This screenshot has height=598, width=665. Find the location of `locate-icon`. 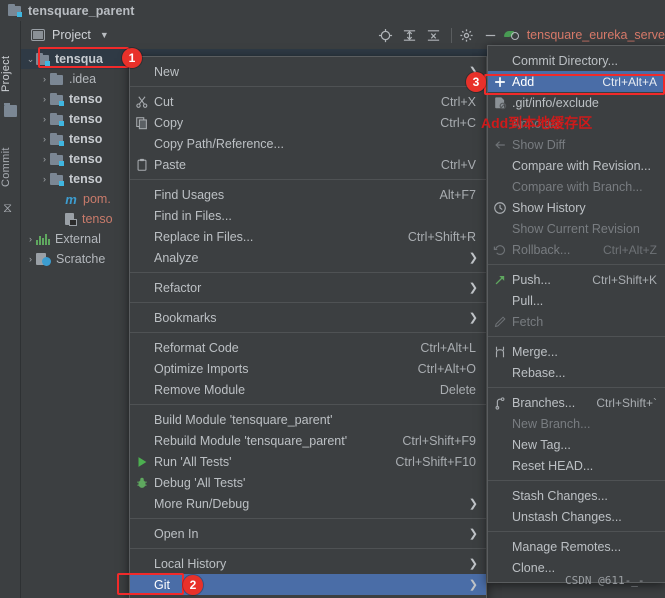

locate-icon is located at coordinates (386, 35).